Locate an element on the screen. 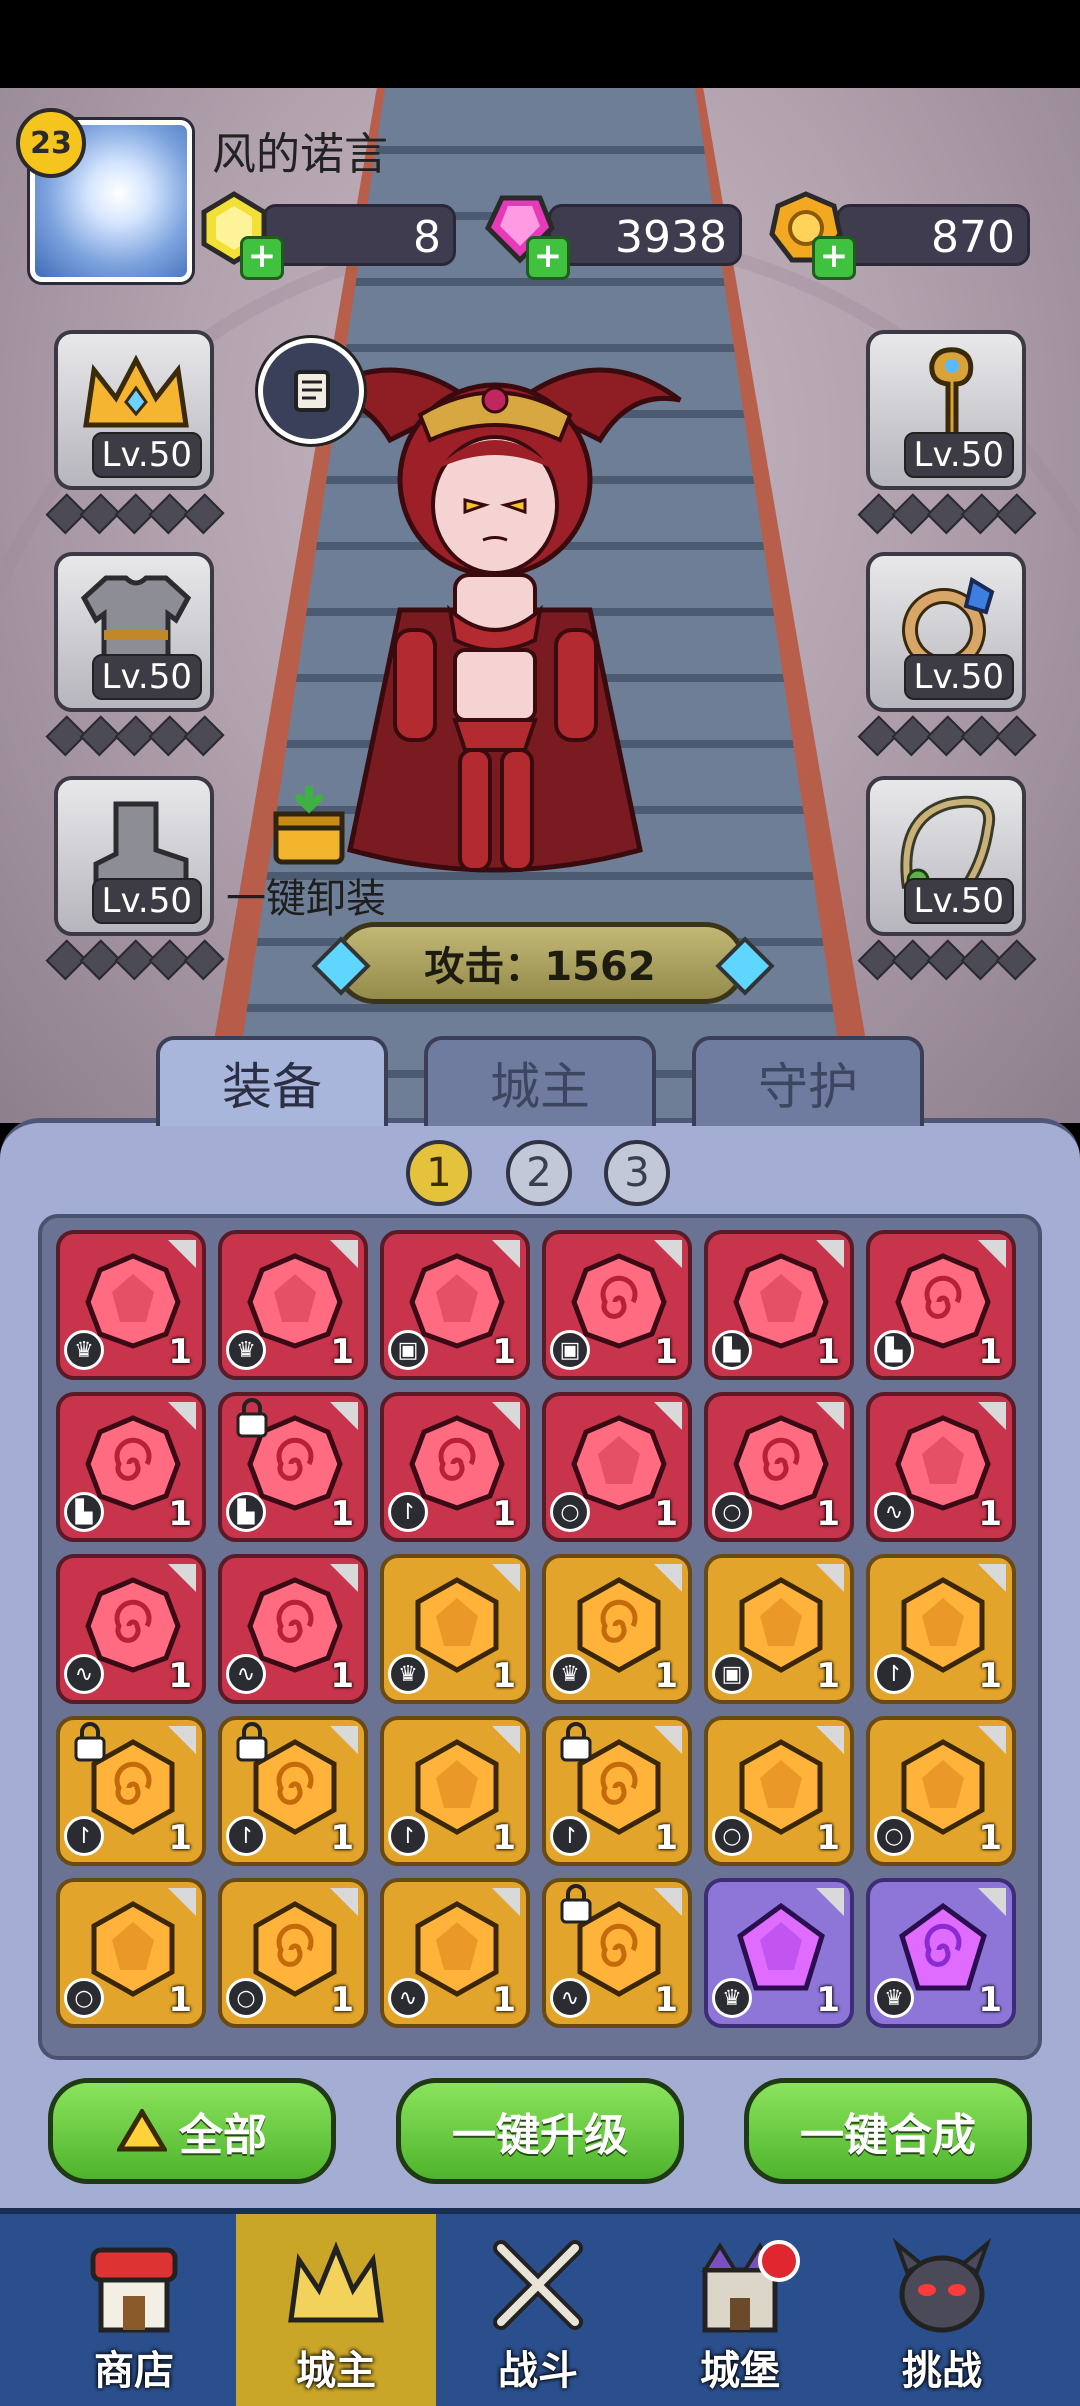  nav-challenge: 挑战 is located at coordinates (942, 2310).